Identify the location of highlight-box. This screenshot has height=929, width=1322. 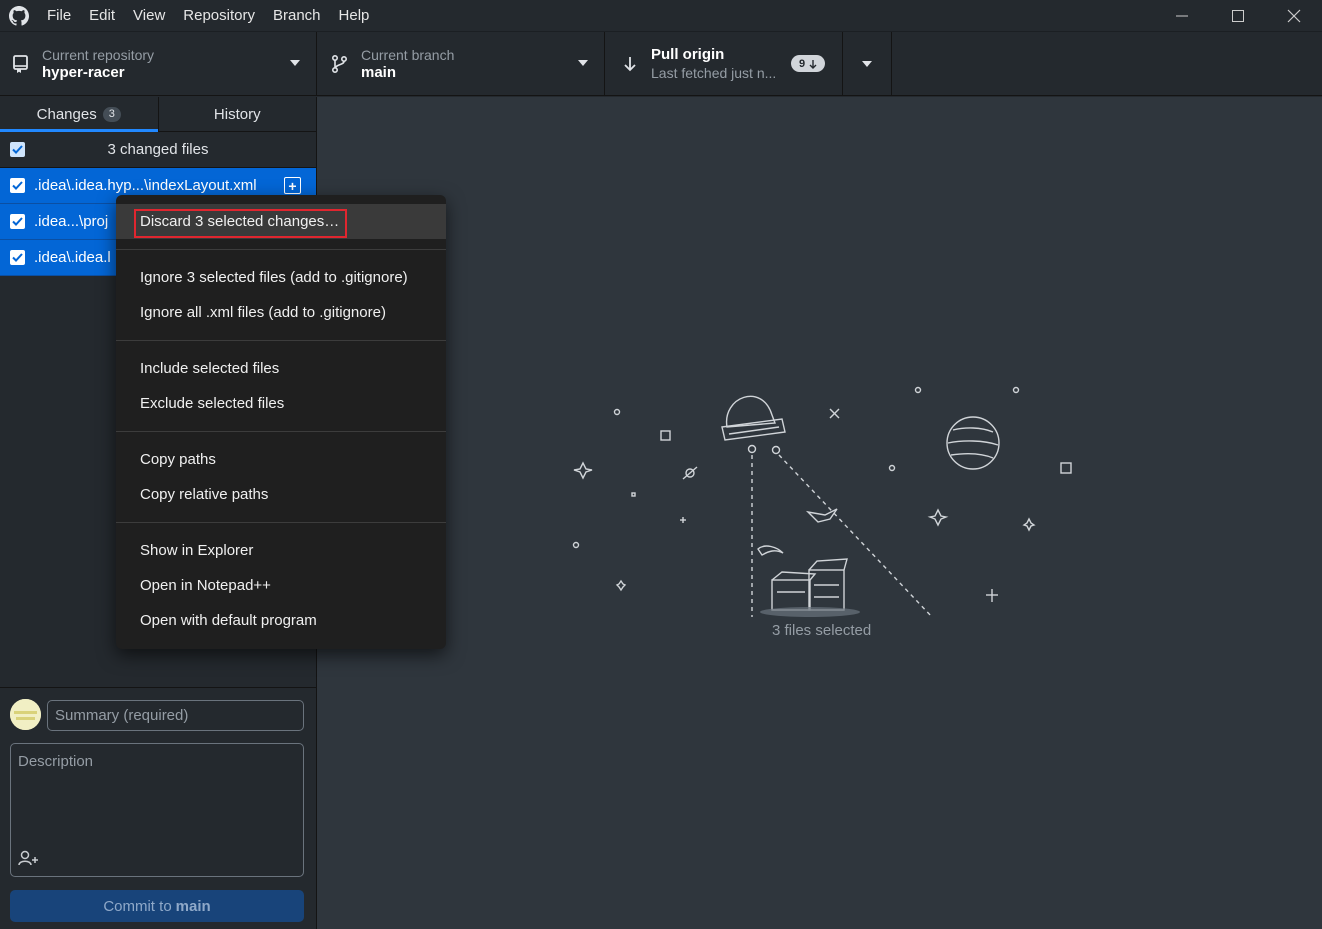
(240, 223).